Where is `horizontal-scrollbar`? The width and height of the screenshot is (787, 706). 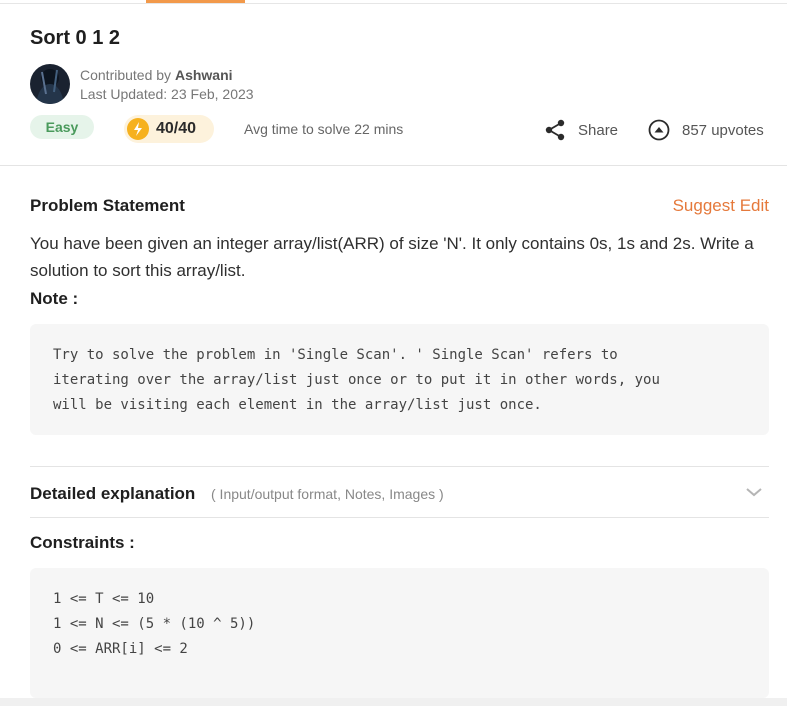 horizontal-scrollbar is located at coordinates (393, 702).